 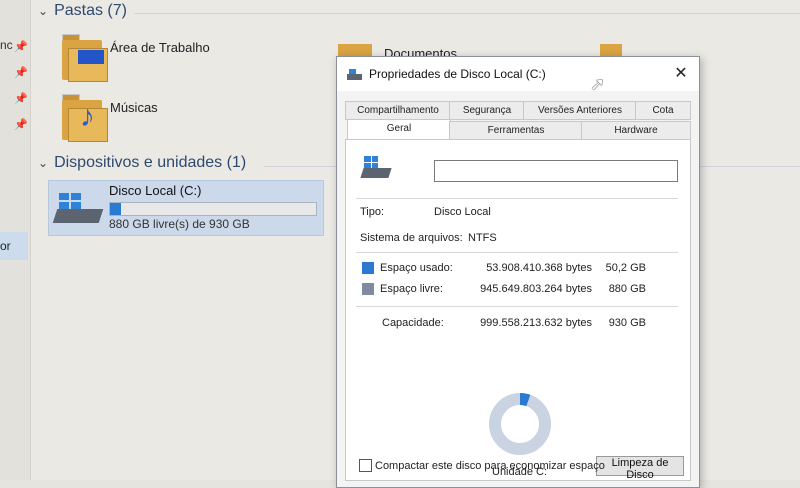 What do you see at coordinates (457, 74) in the screenshot?
I see `dialog-title: Propriedades de Disco Local (C:)` at bounding box center [457, 74].